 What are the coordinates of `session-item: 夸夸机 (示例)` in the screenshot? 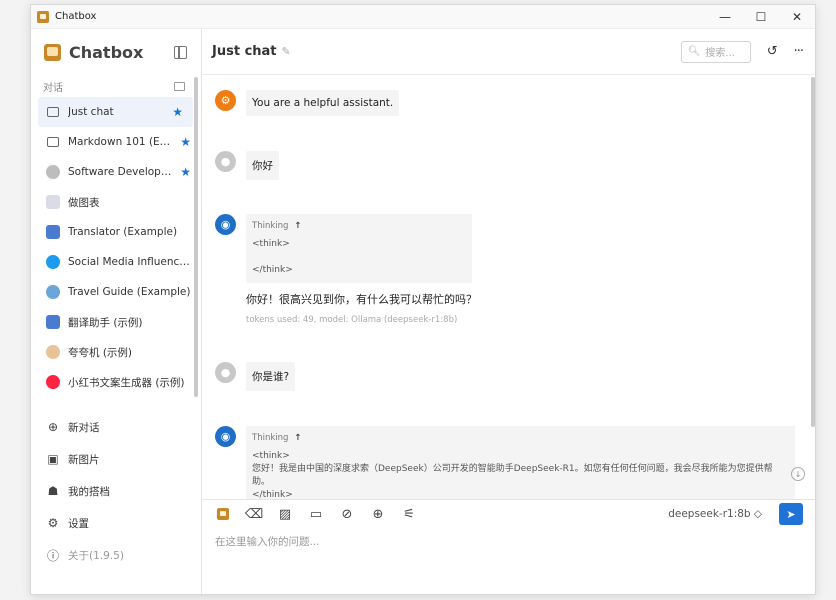 It's located at (116, 352).